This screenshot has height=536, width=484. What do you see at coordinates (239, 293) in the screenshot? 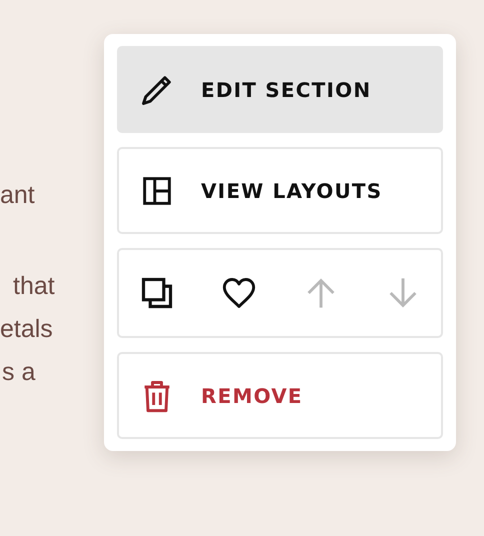
I see `heart-button` at bounding box center [239, 293].